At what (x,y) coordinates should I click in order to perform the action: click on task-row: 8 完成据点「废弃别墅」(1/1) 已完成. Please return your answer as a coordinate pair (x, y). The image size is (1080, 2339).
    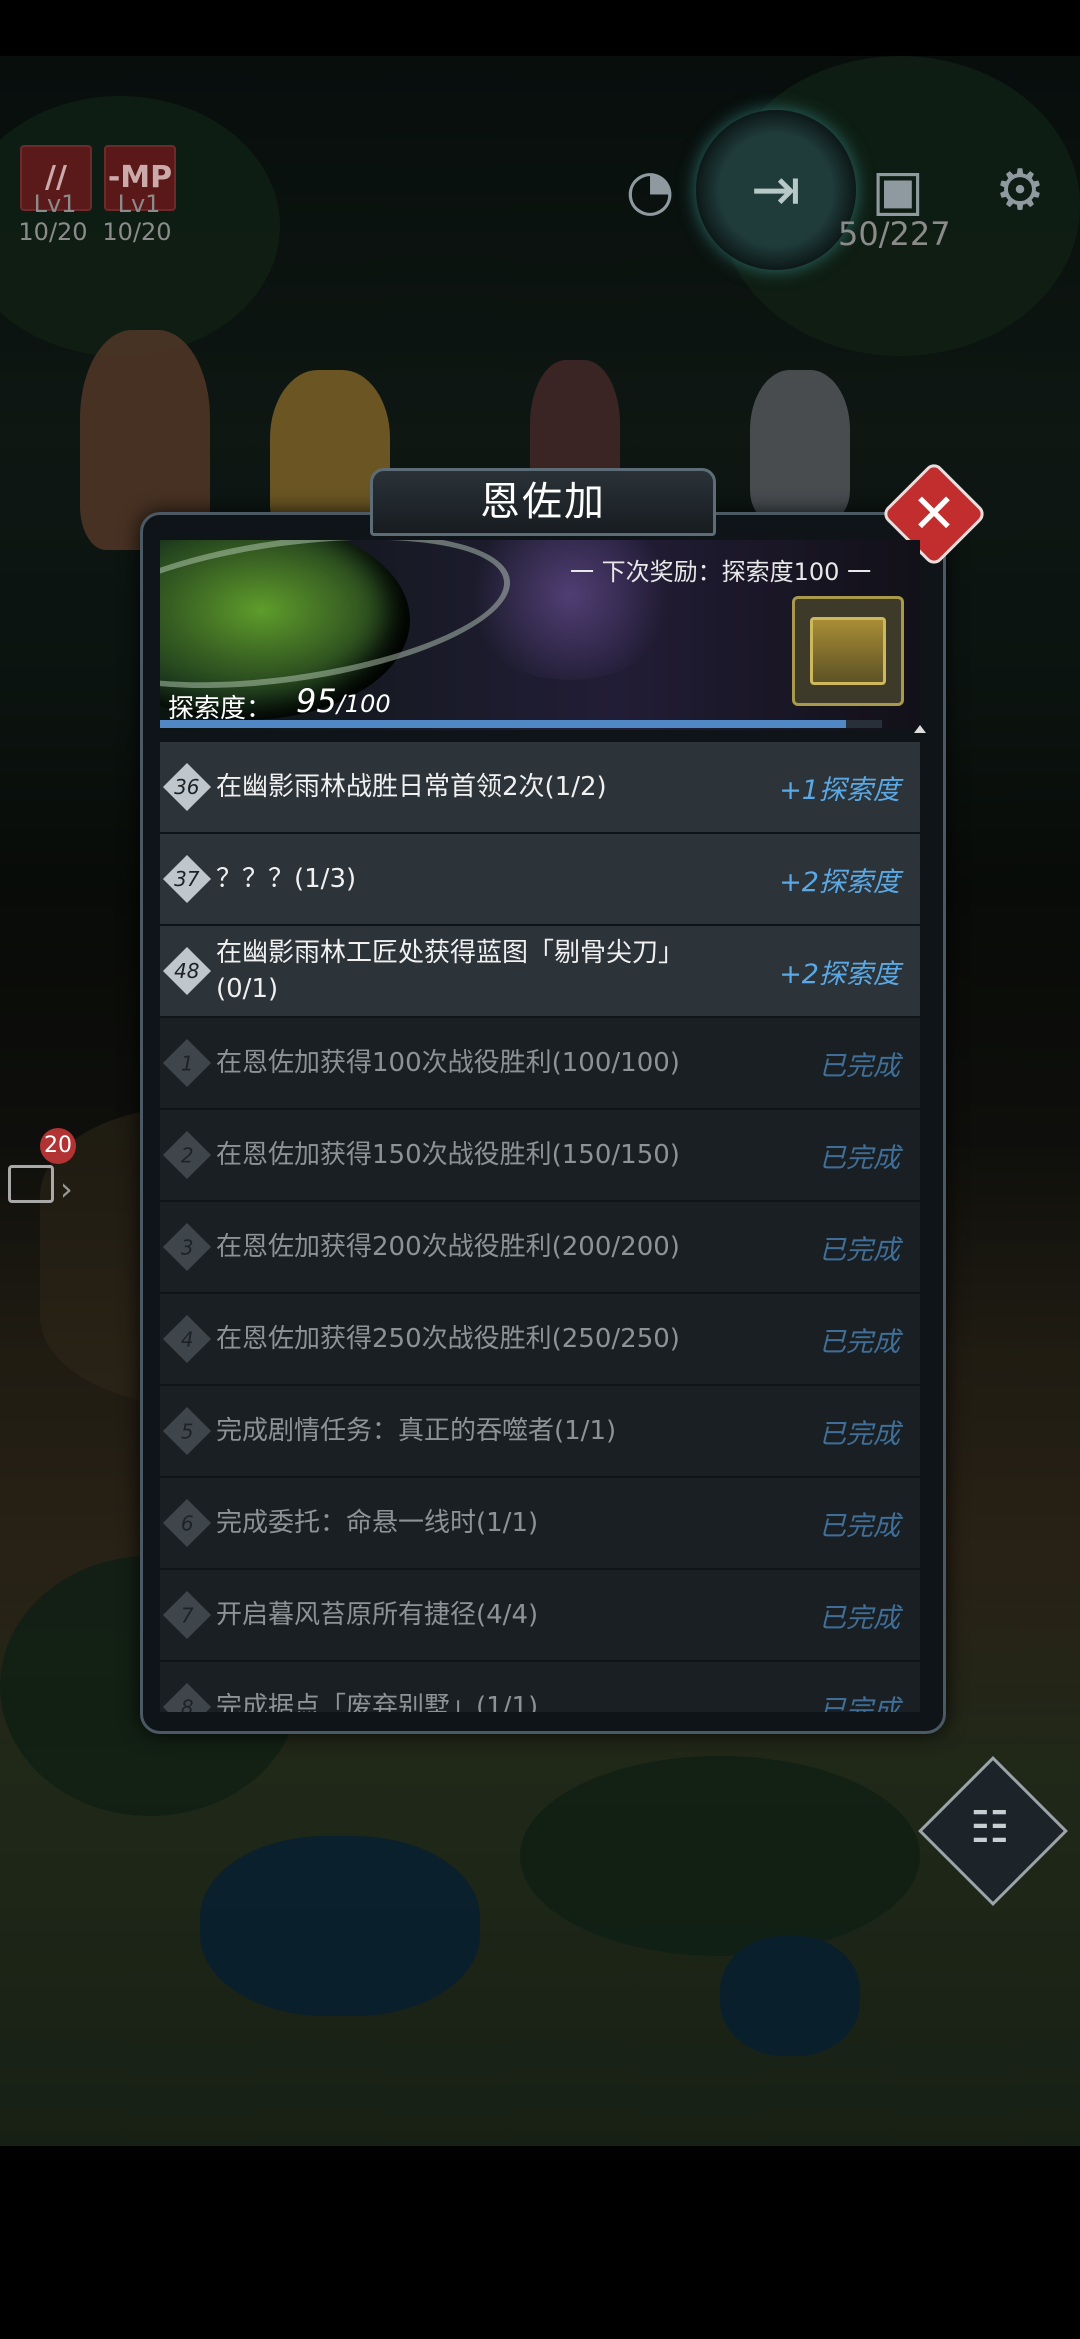
    Looking at the image, I should click on (540, 1687).